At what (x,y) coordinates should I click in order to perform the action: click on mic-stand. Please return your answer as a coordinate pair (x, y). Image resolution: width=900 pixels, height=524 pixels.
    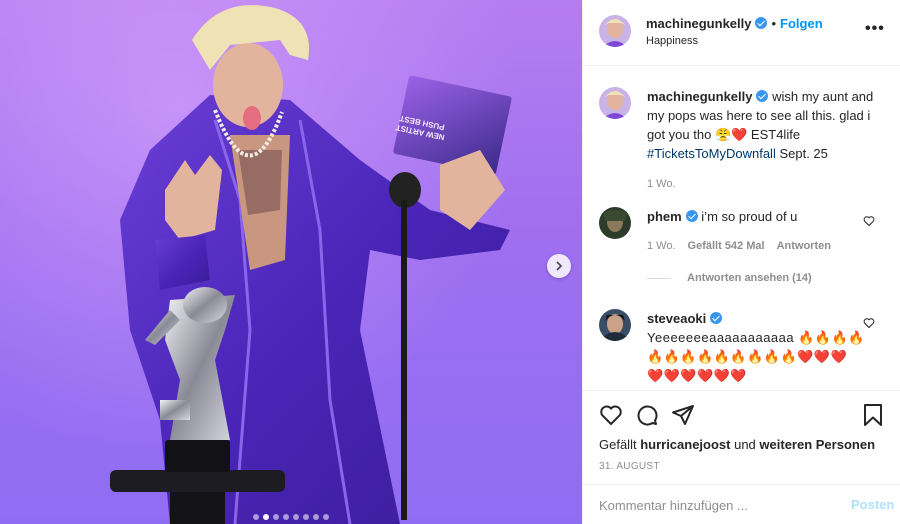
    Looking at the image, I should click on (404, 360).